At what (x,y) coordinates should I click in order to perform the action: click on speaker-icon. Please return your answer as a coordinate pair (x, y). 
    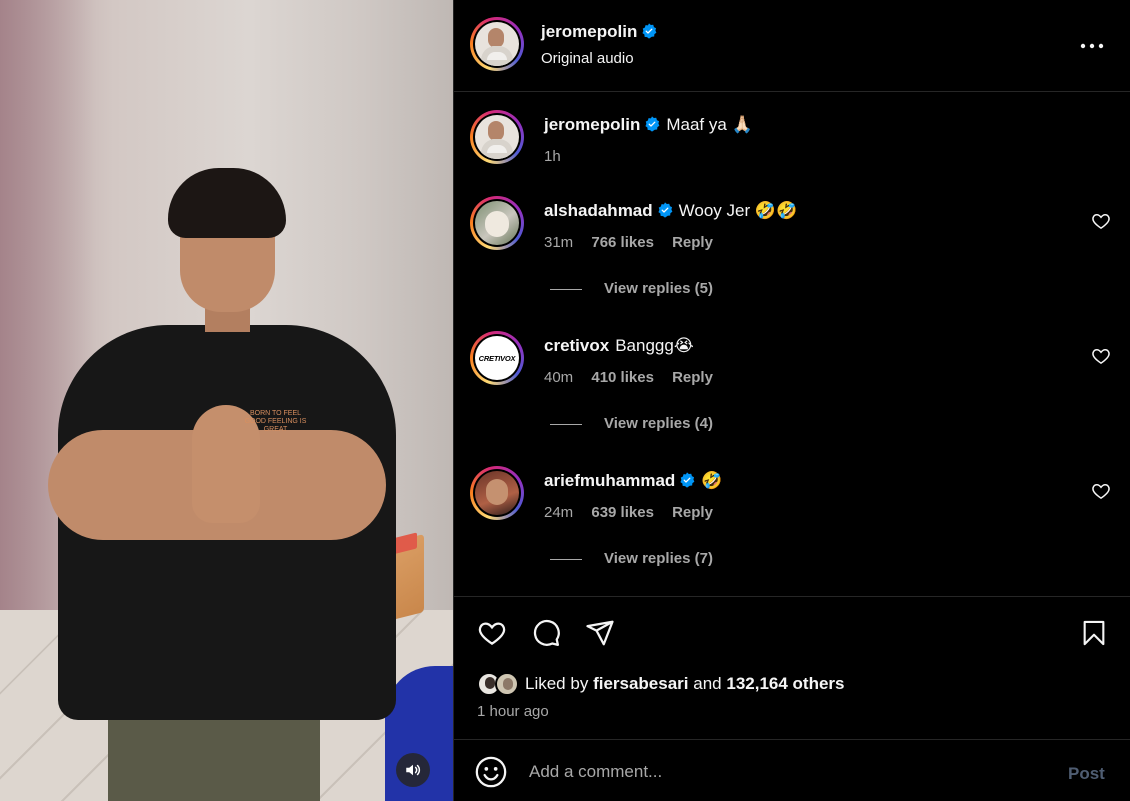
    Looking at the image, I should click on (413, 770).